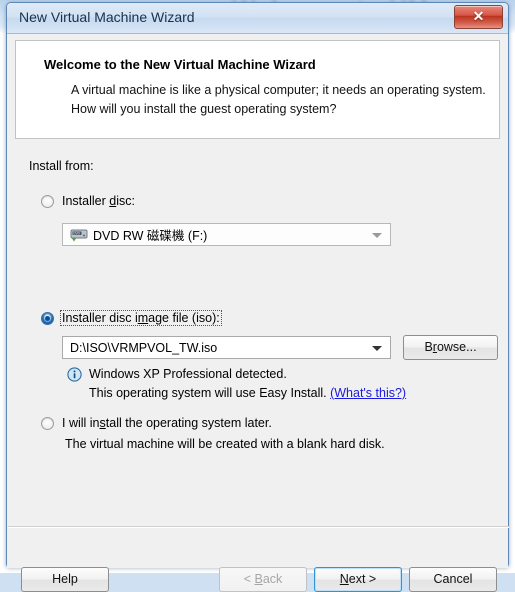  I want to click on svg-text: DVD, so click(76, 234).